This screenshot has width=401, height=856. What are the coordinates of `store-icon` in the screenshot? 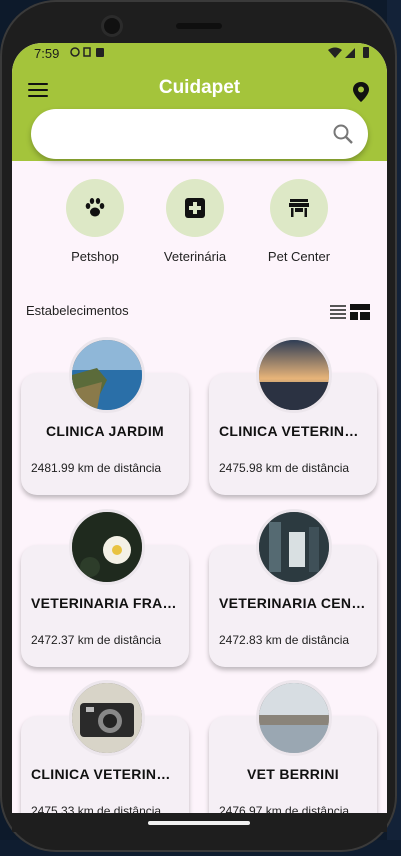 It's located at (299, 208).